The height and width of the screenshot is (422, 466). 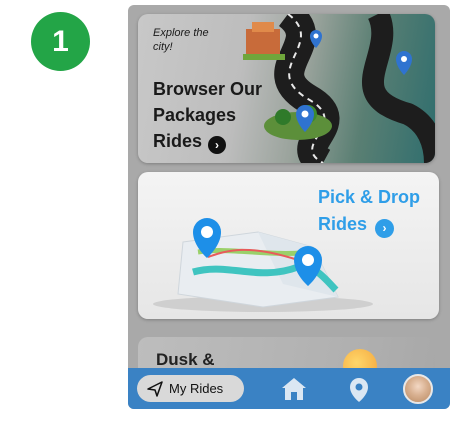 What do you see at coordinates (181, 40) in the screenshot?
I see `packages-tagline: Explore the city!` at bounding box center [181, 40].